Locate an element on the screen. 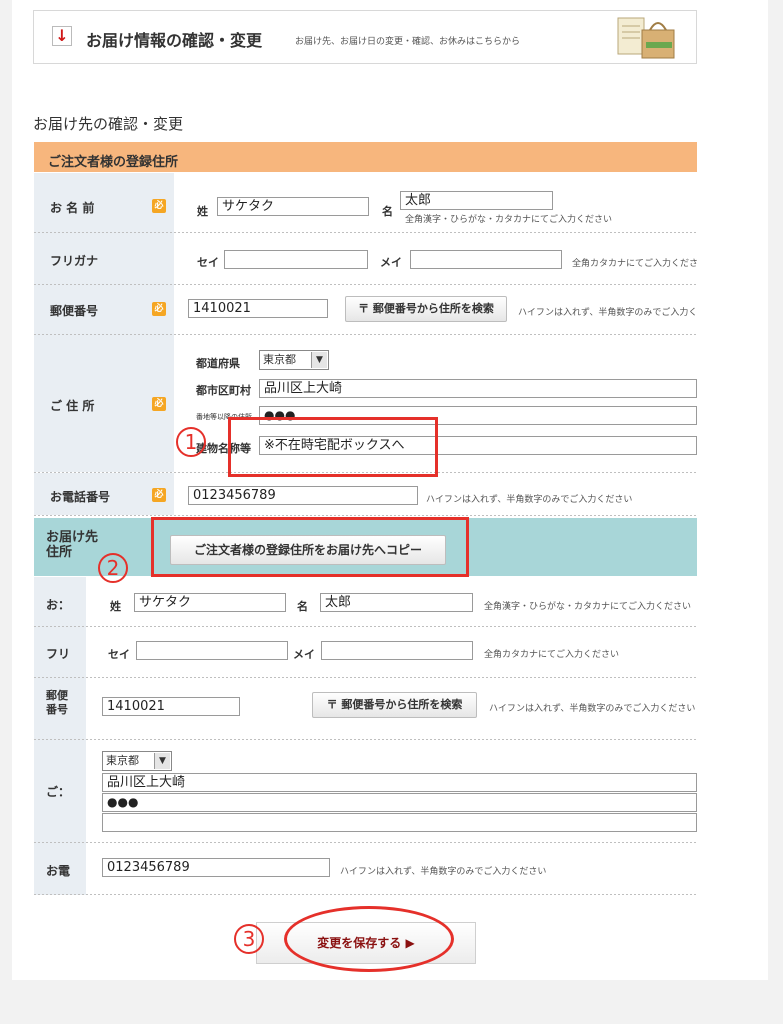  section-title: お届け先の確認・変更 is located at coordinates (108, 124).